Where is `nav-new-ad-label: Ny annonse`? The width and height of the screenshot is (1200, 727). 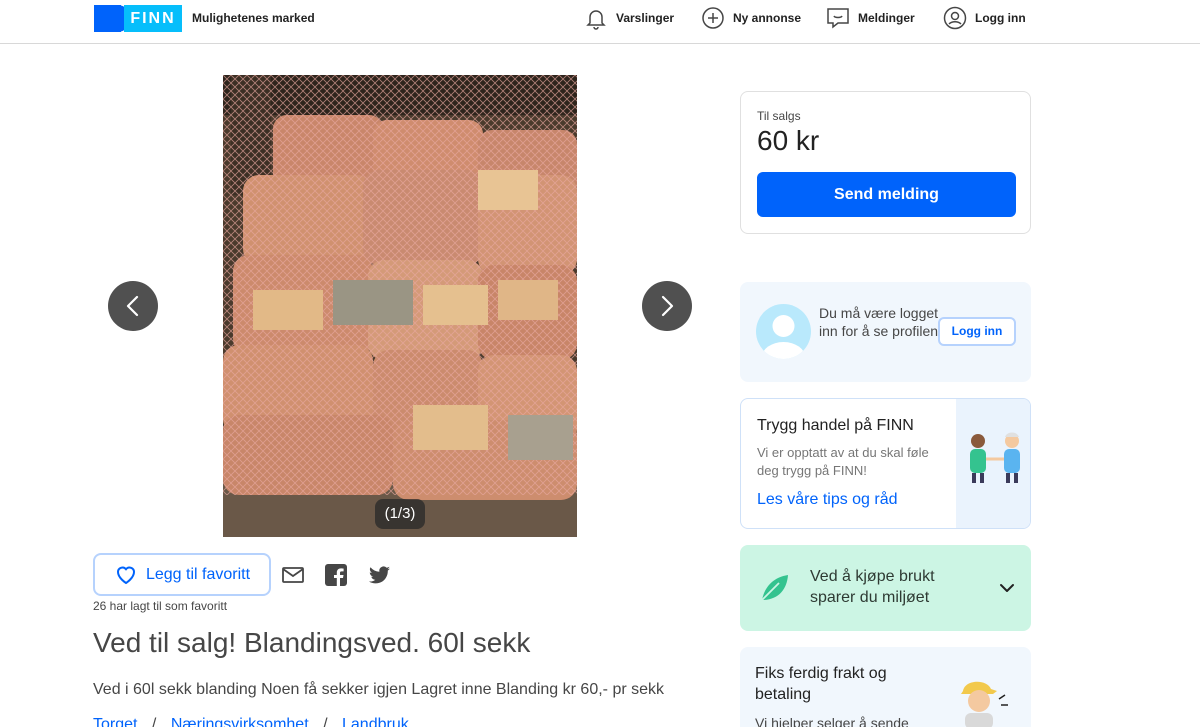 nav-new-ad-label: Ny annonse is located at coordinates (767, 18).